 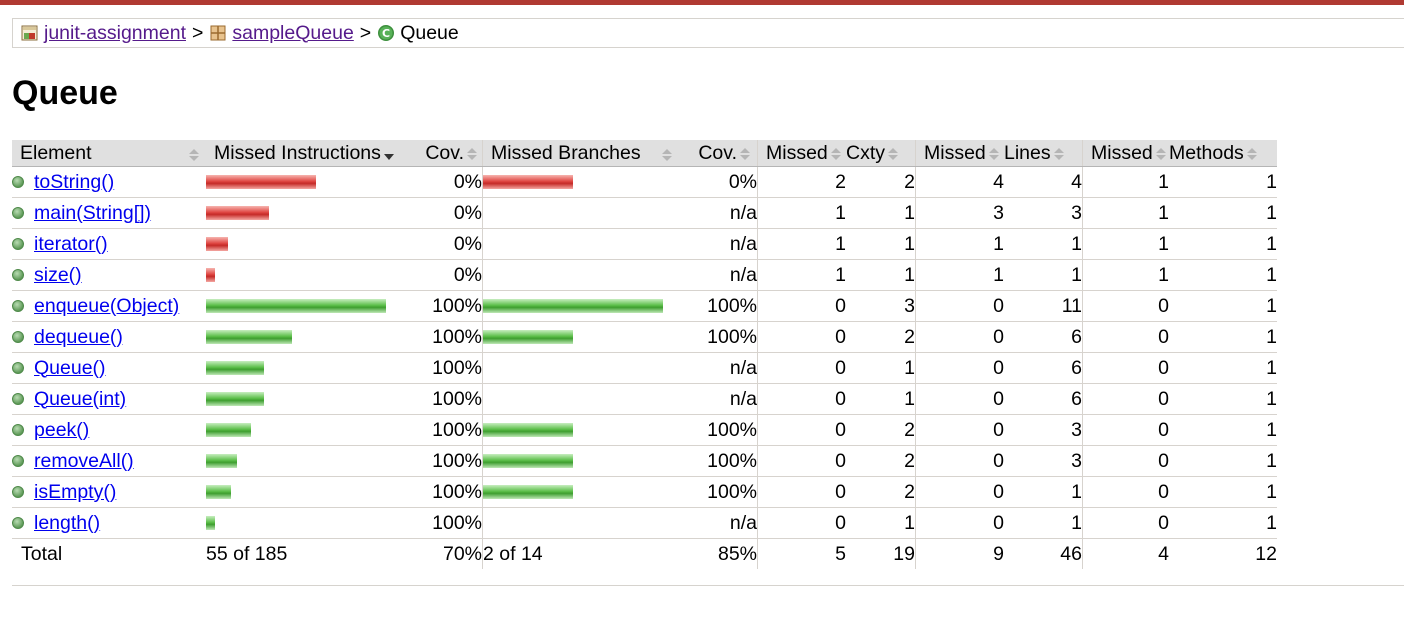 I want to click on method-link: enqueue(Object), so click(x=106, y=306).